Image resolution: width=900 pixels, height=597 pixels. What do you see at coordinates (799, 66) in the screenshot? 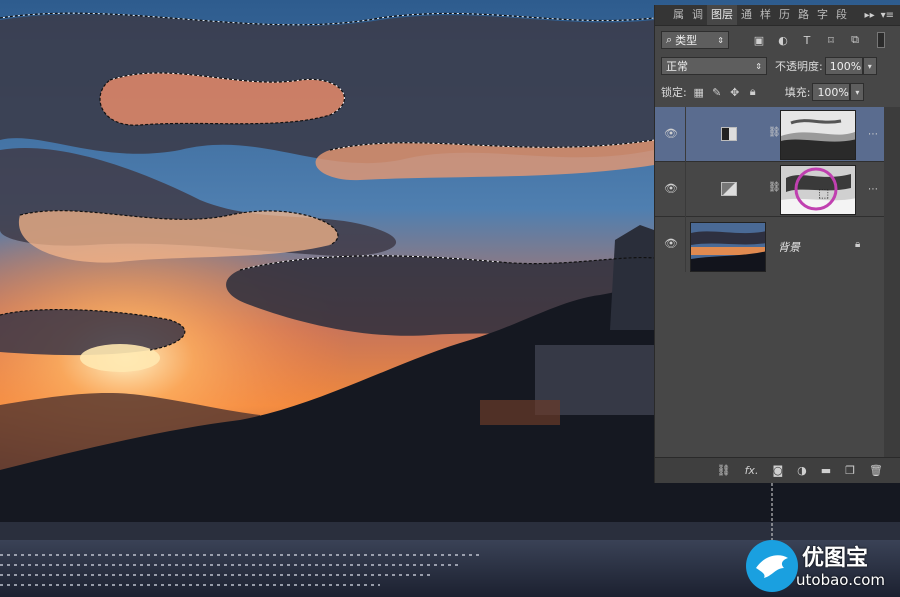
I see `opacity-label: 不透明度:` at bounding box center [799, 66].